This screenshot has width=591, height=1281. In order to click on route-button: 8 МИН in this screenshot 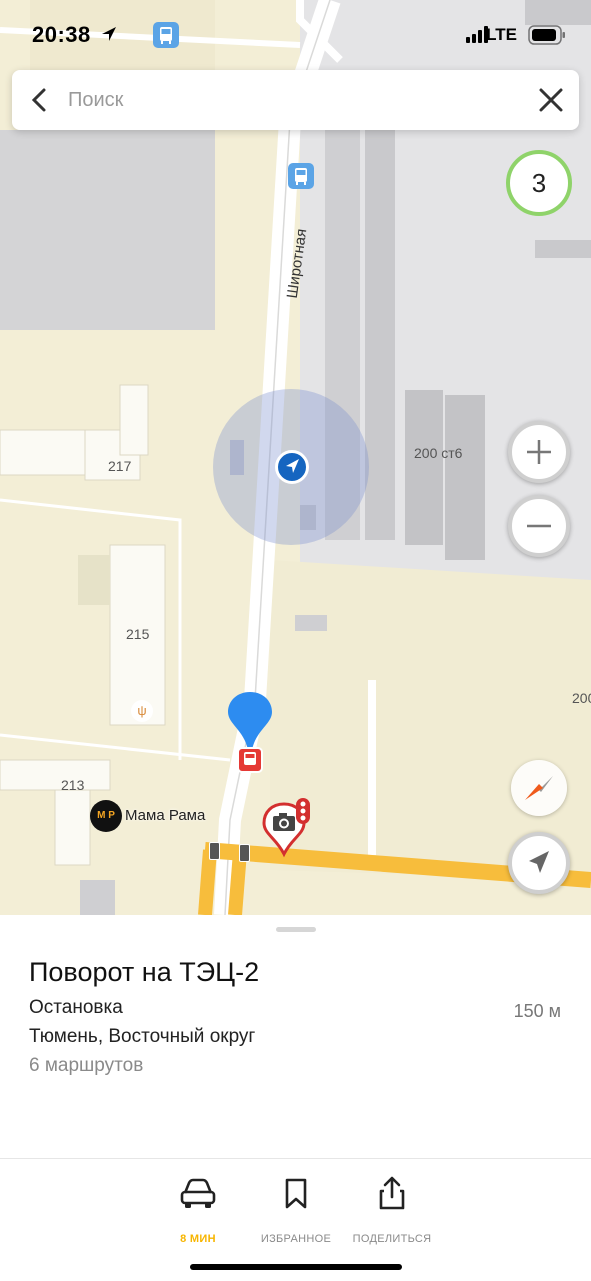, I will do `click(198, 1213)`.